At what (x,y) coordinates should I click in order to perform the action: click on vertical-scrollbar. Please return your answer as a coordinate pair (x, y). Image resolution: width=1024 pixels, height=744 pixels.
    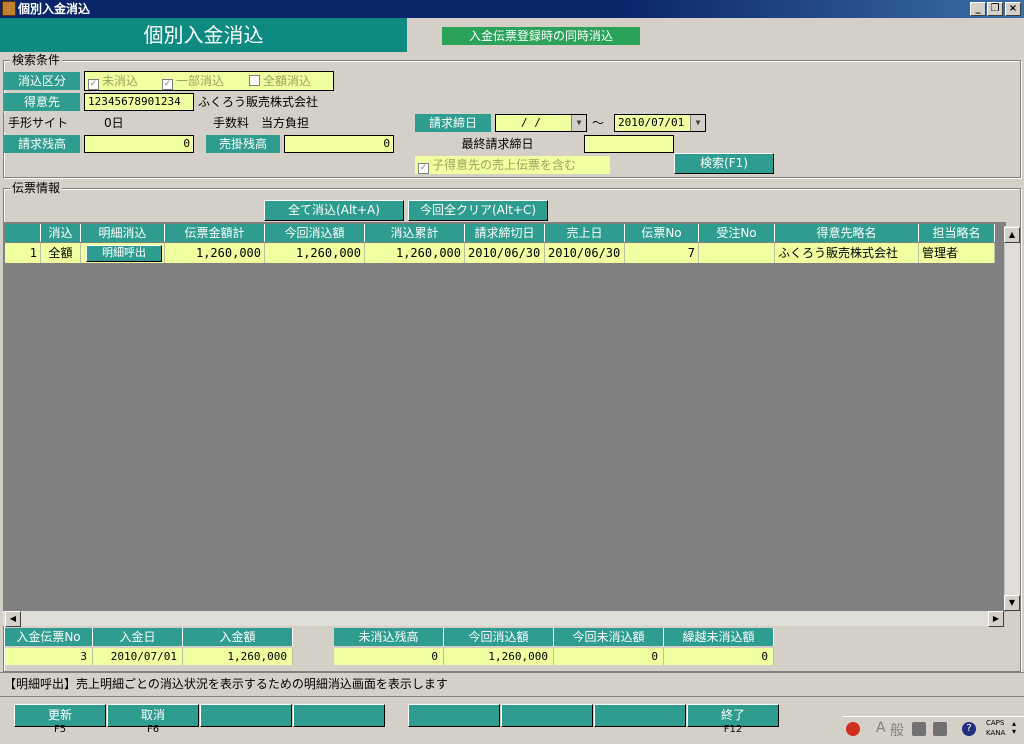
    Looking at the image, I should click on (1012, 418).